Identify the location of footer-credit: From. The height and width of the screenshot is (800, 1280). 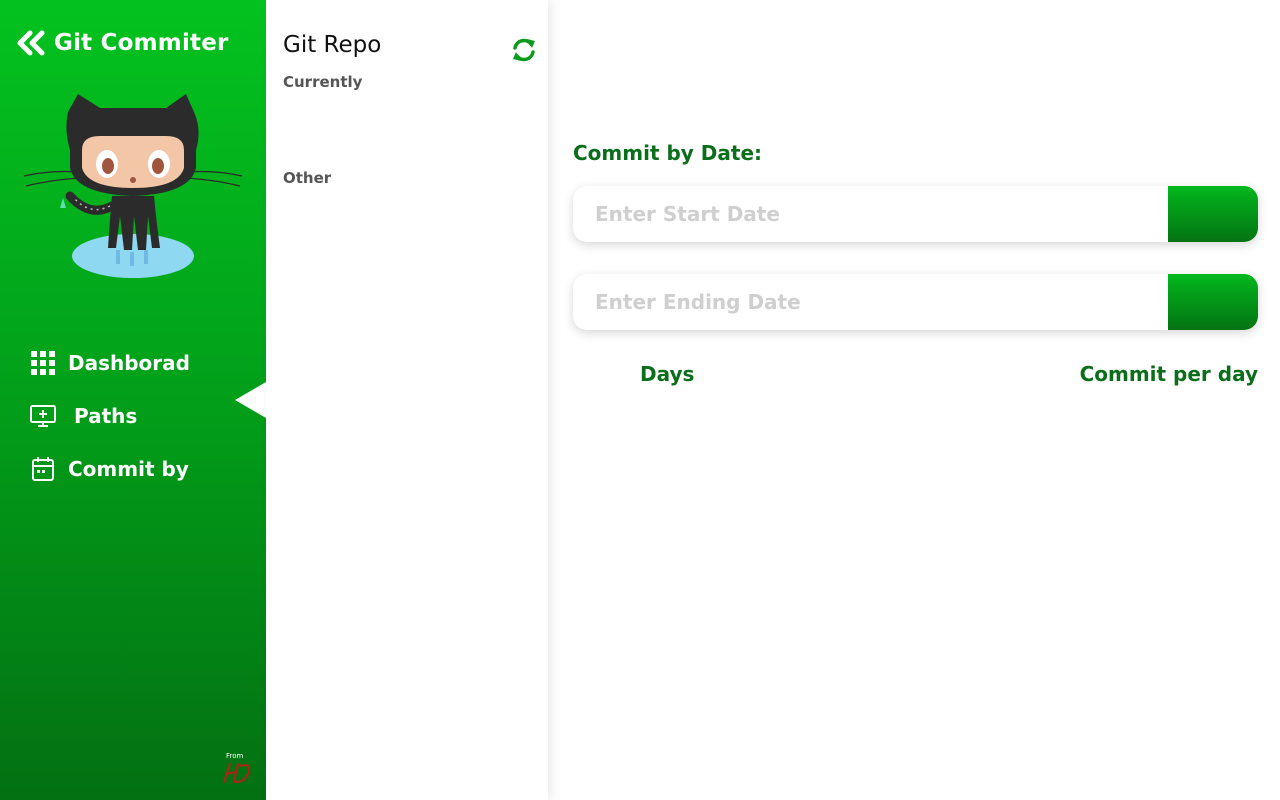
(237, 772).